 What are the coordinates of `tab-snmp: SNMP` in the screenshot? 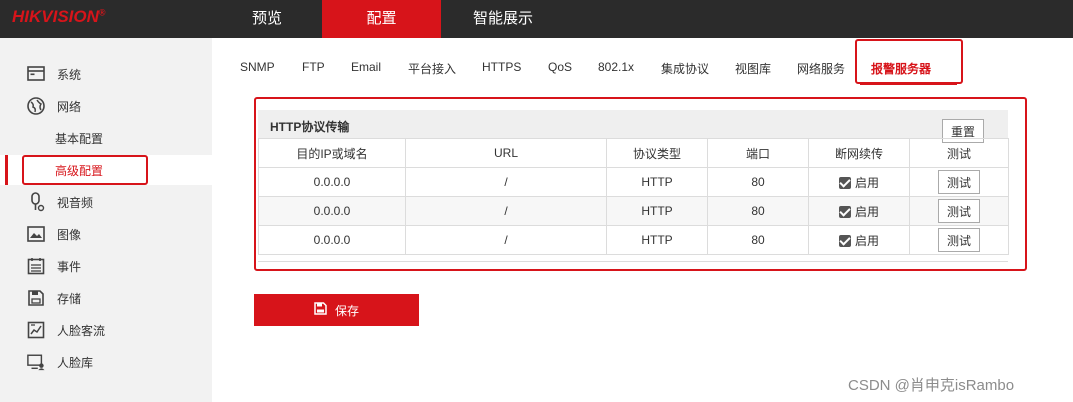 It's located at (257, 67).